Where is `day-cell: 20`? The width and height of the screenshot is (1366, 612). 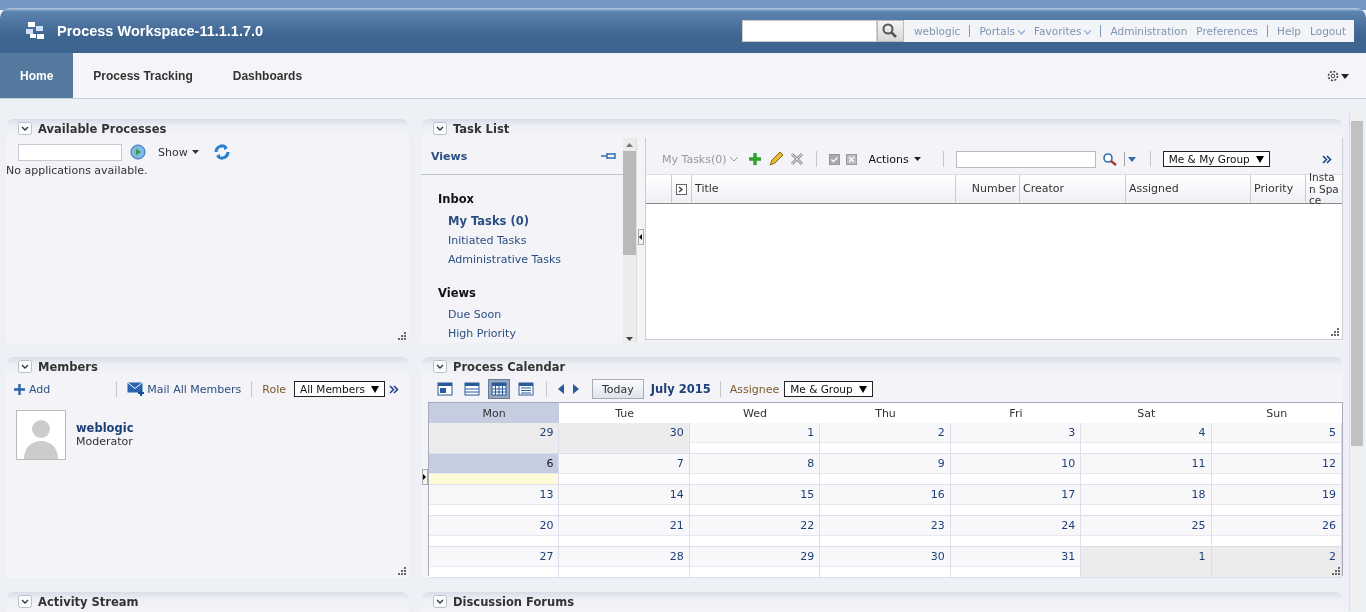 day-cell: 20 is located at coordinates (494, 531).